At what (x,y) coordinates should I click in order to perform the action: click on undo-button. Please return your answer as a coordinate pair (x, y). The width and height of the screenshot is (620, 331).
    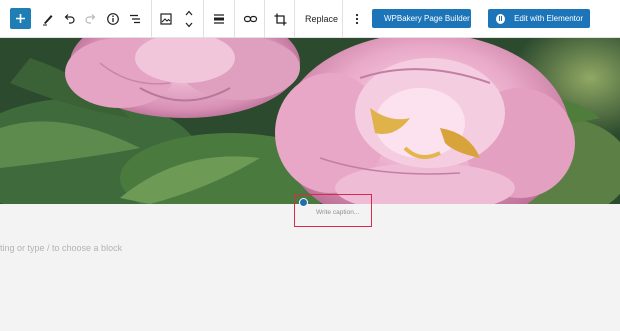
    Looking at the image, I should click on (69, 19).